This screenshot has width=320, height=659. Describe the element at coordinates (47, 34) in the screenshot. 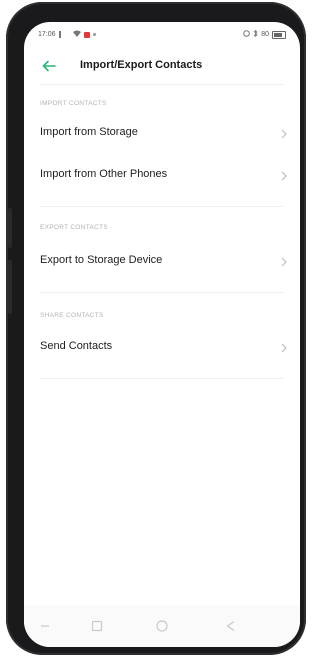

I see `status-time: 17:06` at that location.